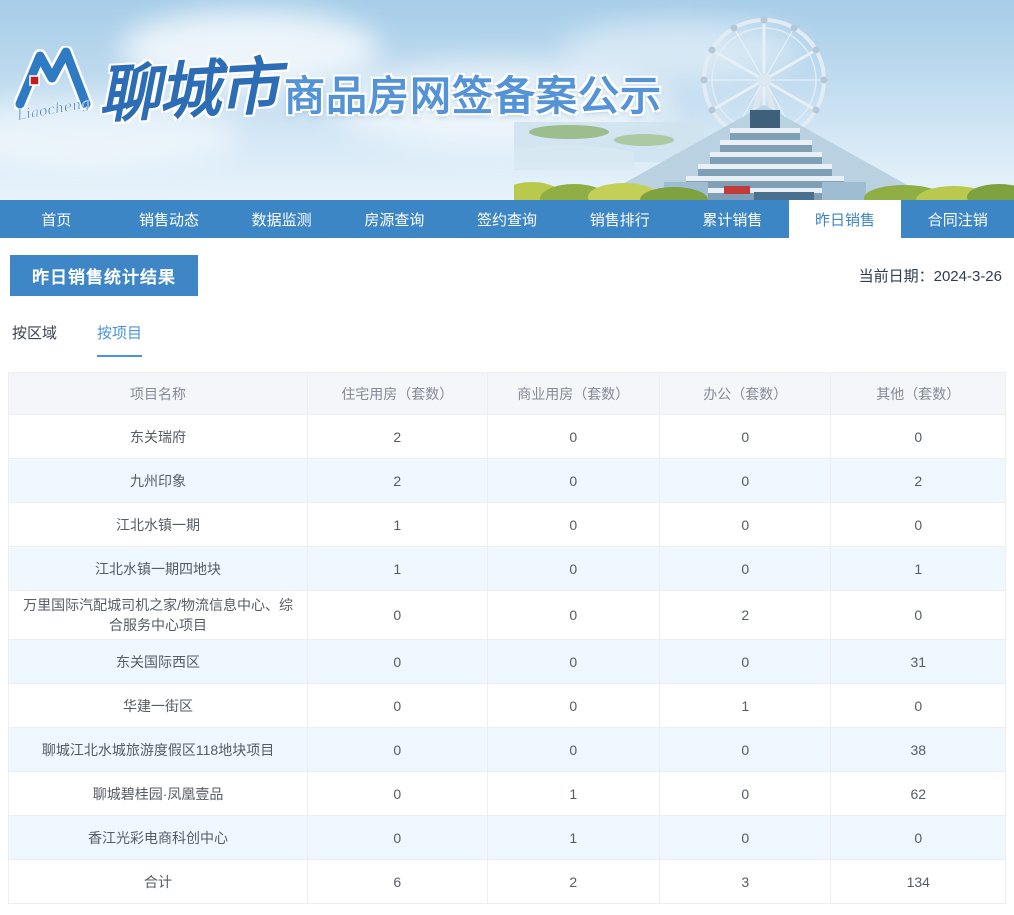  I want to click on table-row: 万里国际汽配城司机之家/物流信息中心、综合服务中心项目 0 0 2 0, so click(506, 615).